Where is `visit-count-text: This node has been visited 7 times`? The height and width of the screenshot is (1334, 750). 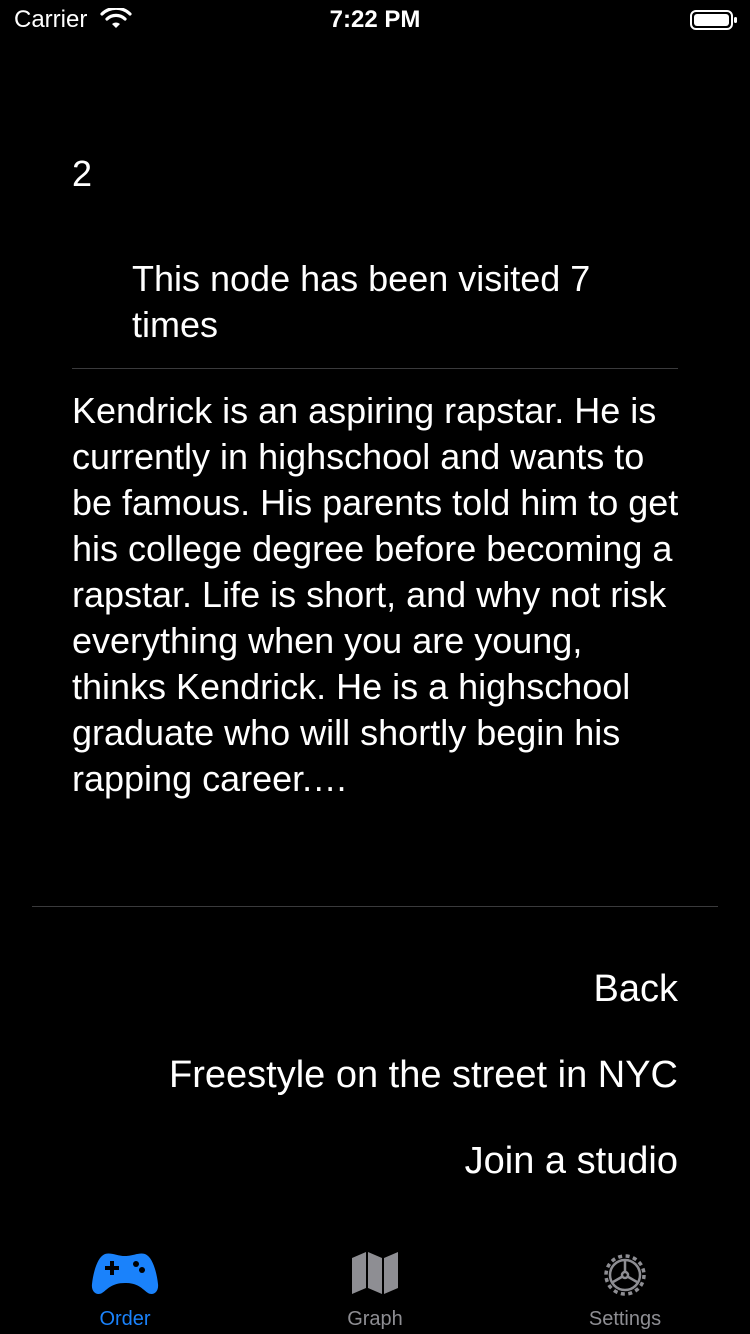
visit-count-text: This node has been visited 7 times is located at coordinates (361, 301).